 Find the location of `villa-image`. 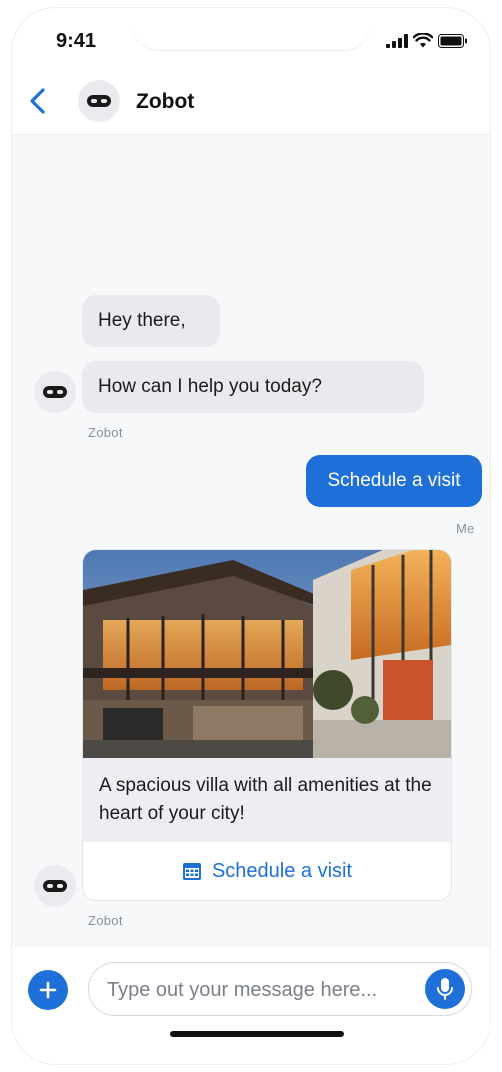

villa-image is located at coordinates (267, 654).